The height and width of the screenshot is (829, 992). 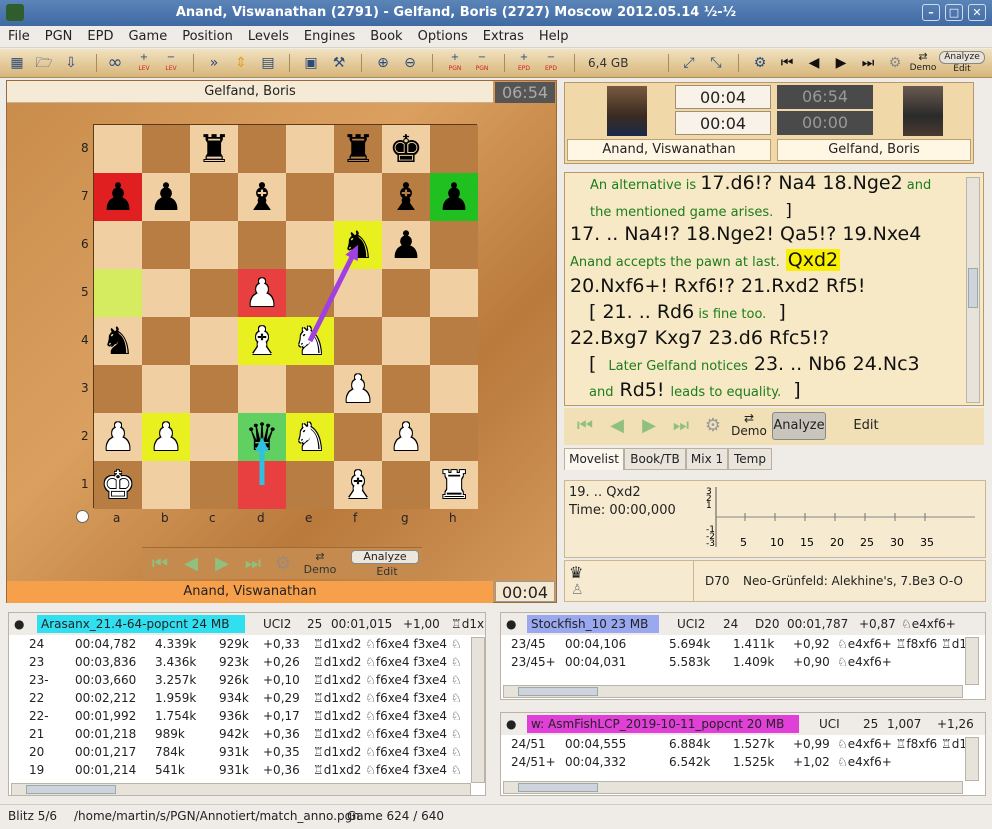 I want to click on next-move-icon: ▶, so click(x=841, y=63).